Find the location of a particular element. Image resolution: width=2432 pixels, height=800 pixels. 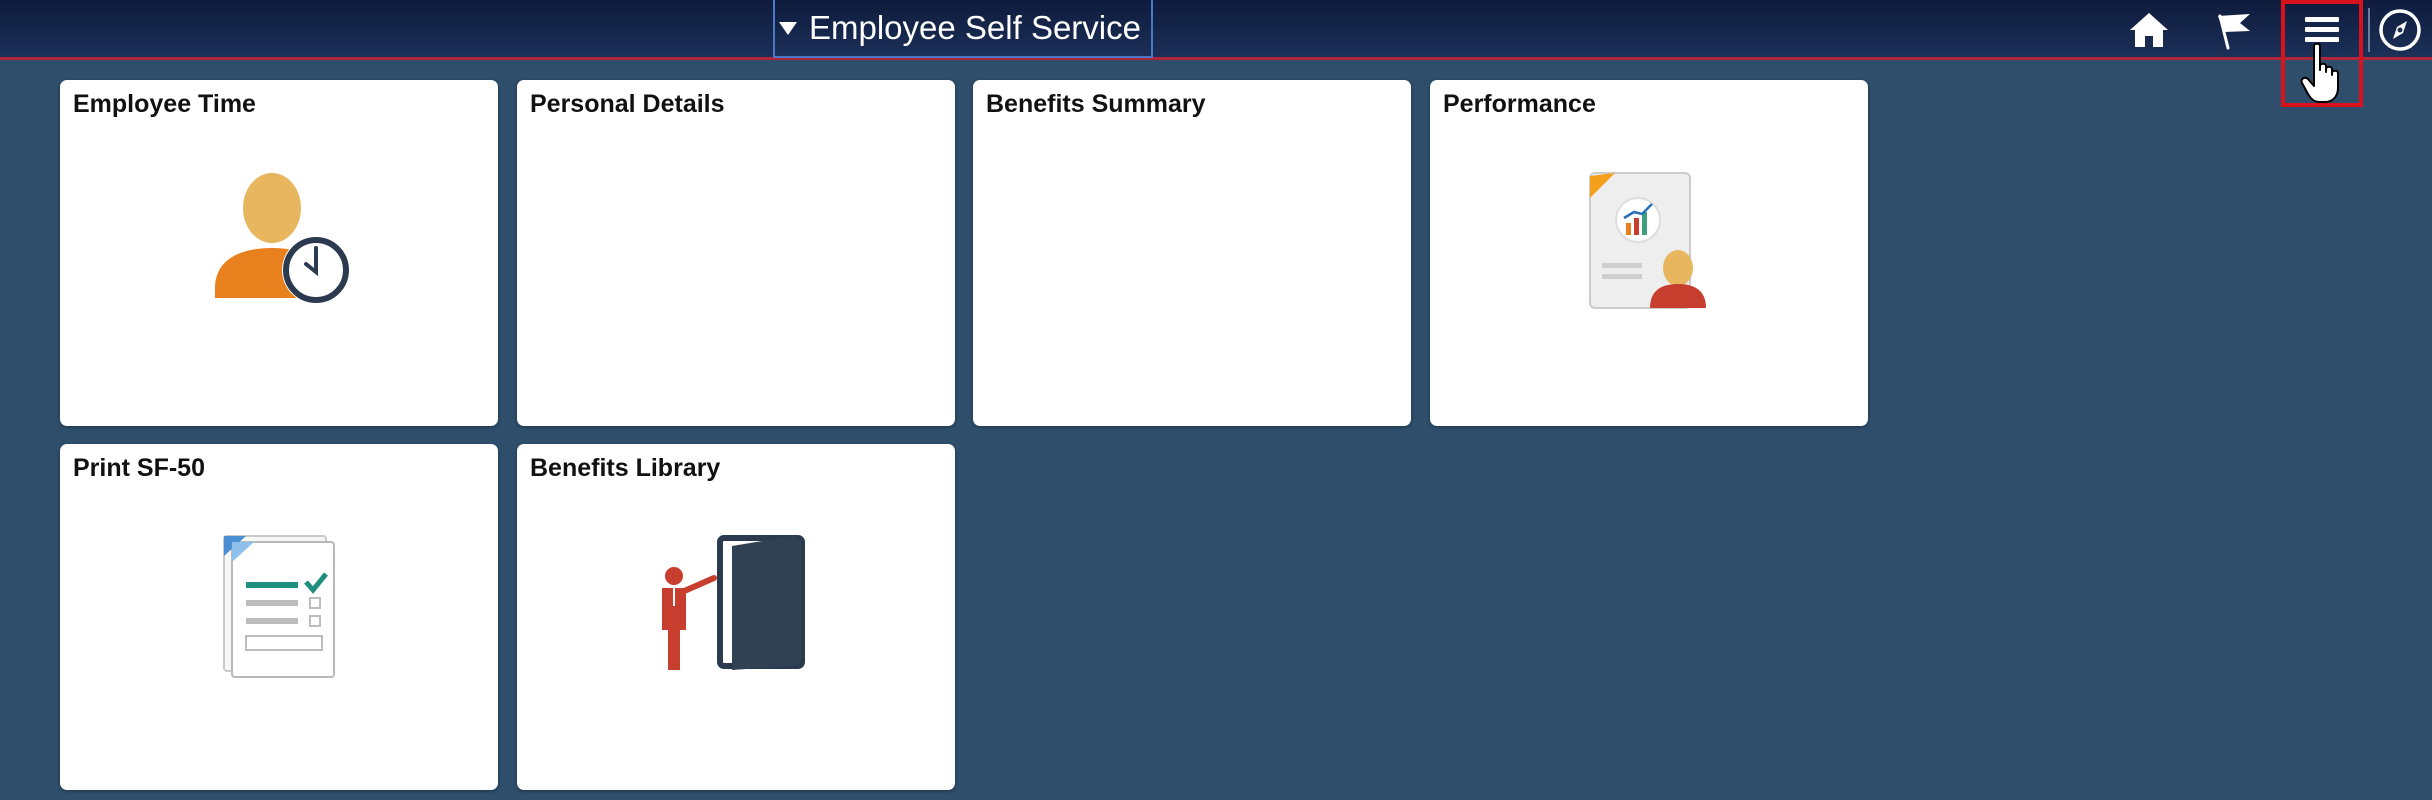

tile-benefits-library: Benefits Library is located at coordinates (736, 617).